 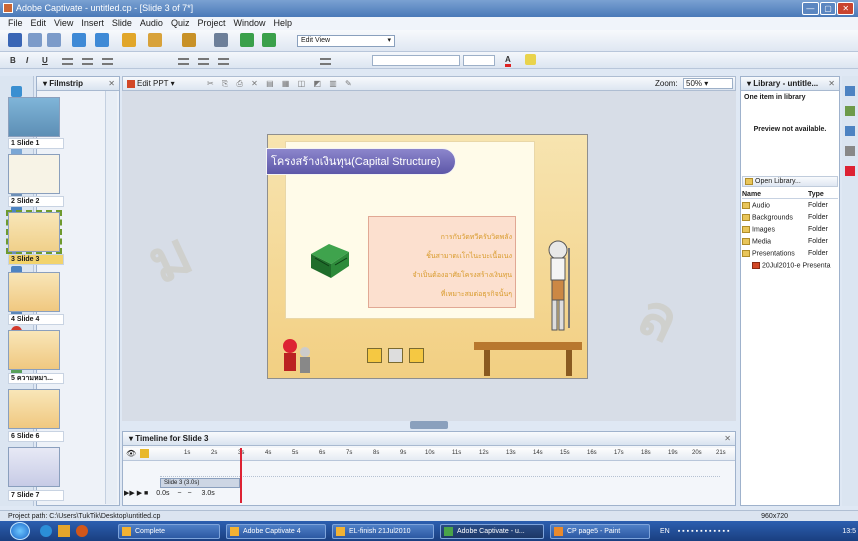 I want to click on insert-icon, so click(x=129, y=40).